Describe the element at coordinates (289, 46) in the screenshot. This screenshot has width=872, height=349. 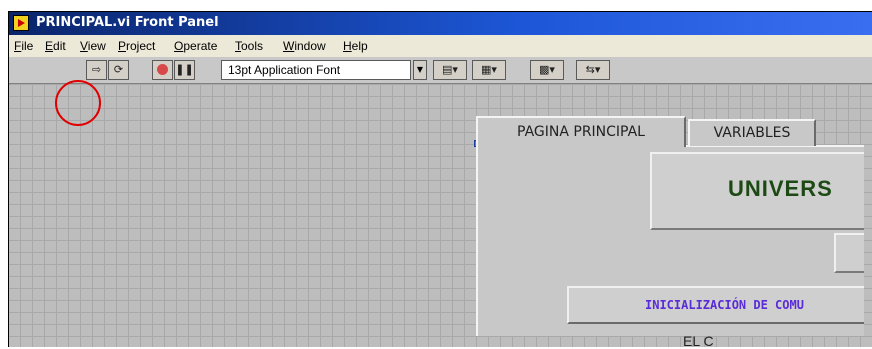
I see `menu-mnemonic: W` at that location.